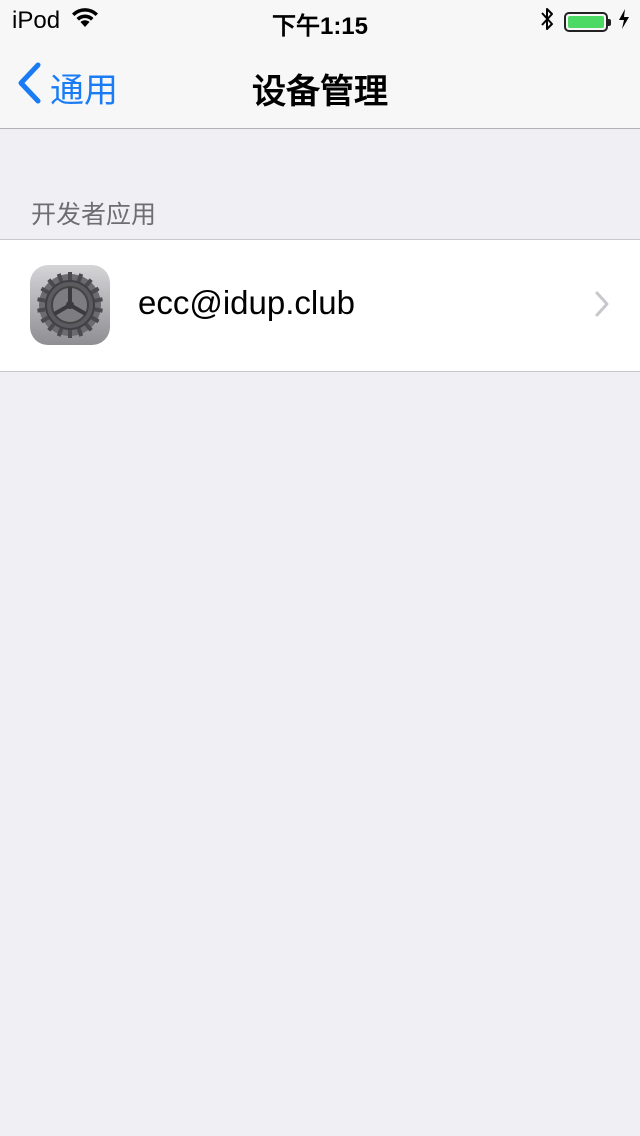 The height and width of the screenshot is (1136, 640). What do you see at coordinates (246, 302) in the screenshot?
I see `developer-app-label: ecc@idup.club` at bounding box center [246, 302].